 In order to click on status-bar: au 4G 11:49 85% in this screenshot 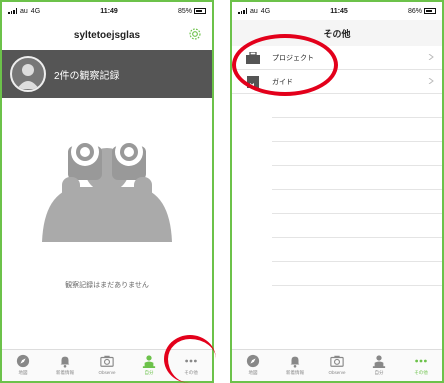, I will do `click(107, 11)`.